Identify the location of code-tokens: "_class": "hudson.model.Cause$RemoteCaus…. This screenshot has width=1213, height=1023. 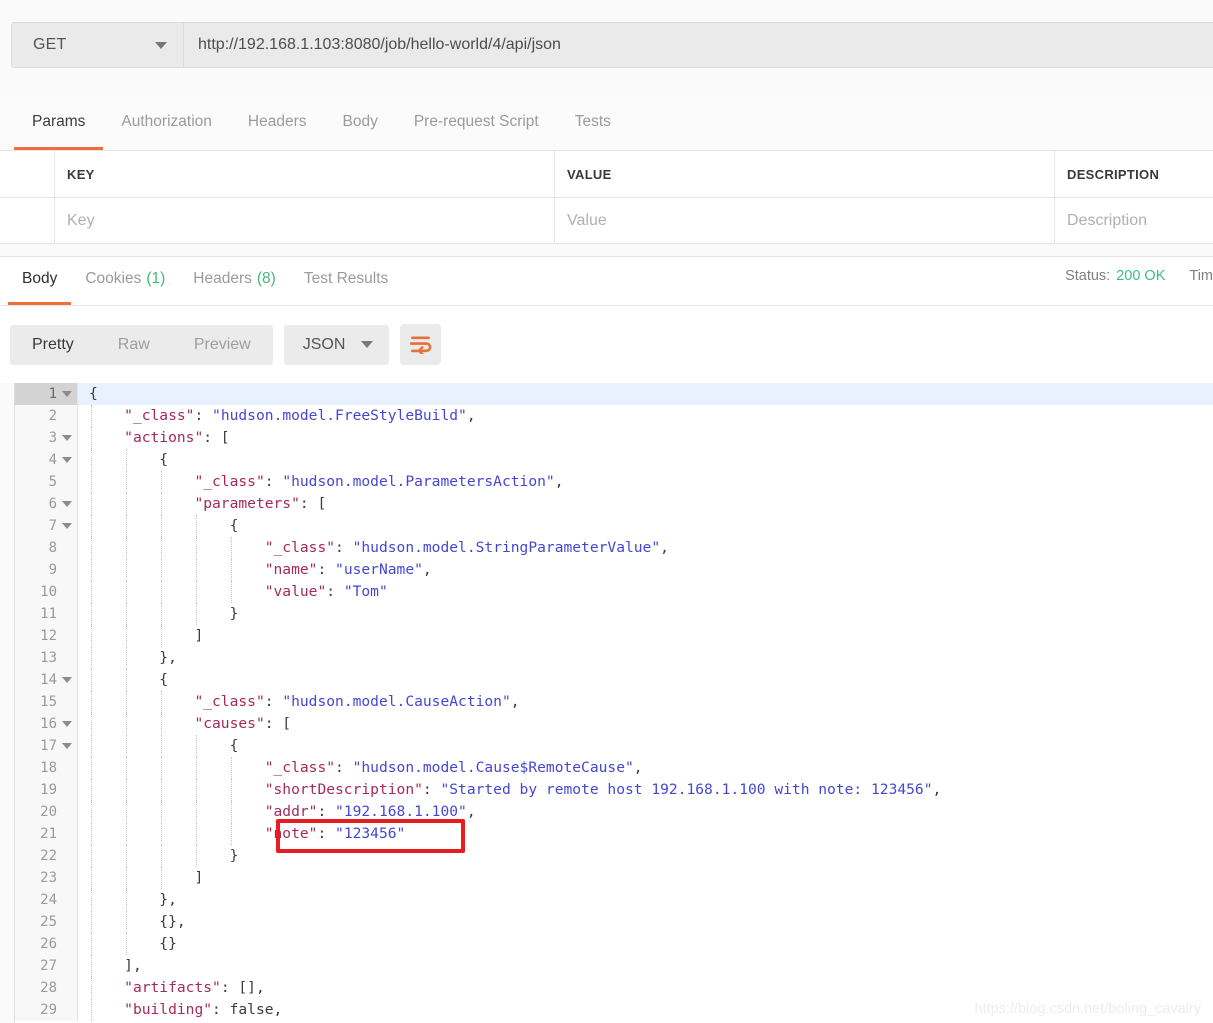
(366, 767).